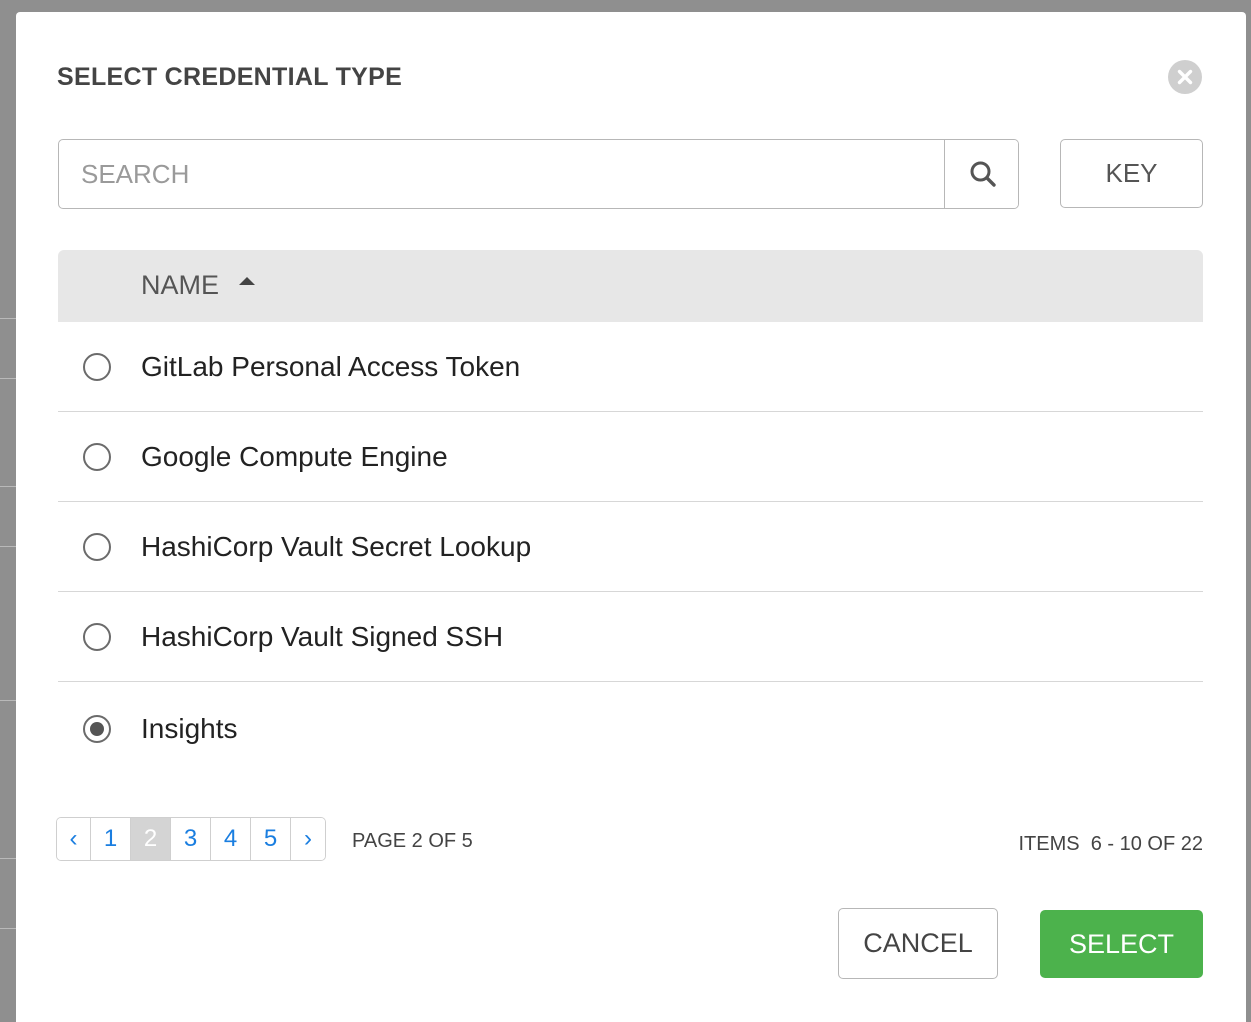 The width and height of the screenshot is (1251, 1022). What do you see at coordinates (918, 943) in the screenshot?
I see `cancel-button: CANCEL` at bounding box center [918, 943].